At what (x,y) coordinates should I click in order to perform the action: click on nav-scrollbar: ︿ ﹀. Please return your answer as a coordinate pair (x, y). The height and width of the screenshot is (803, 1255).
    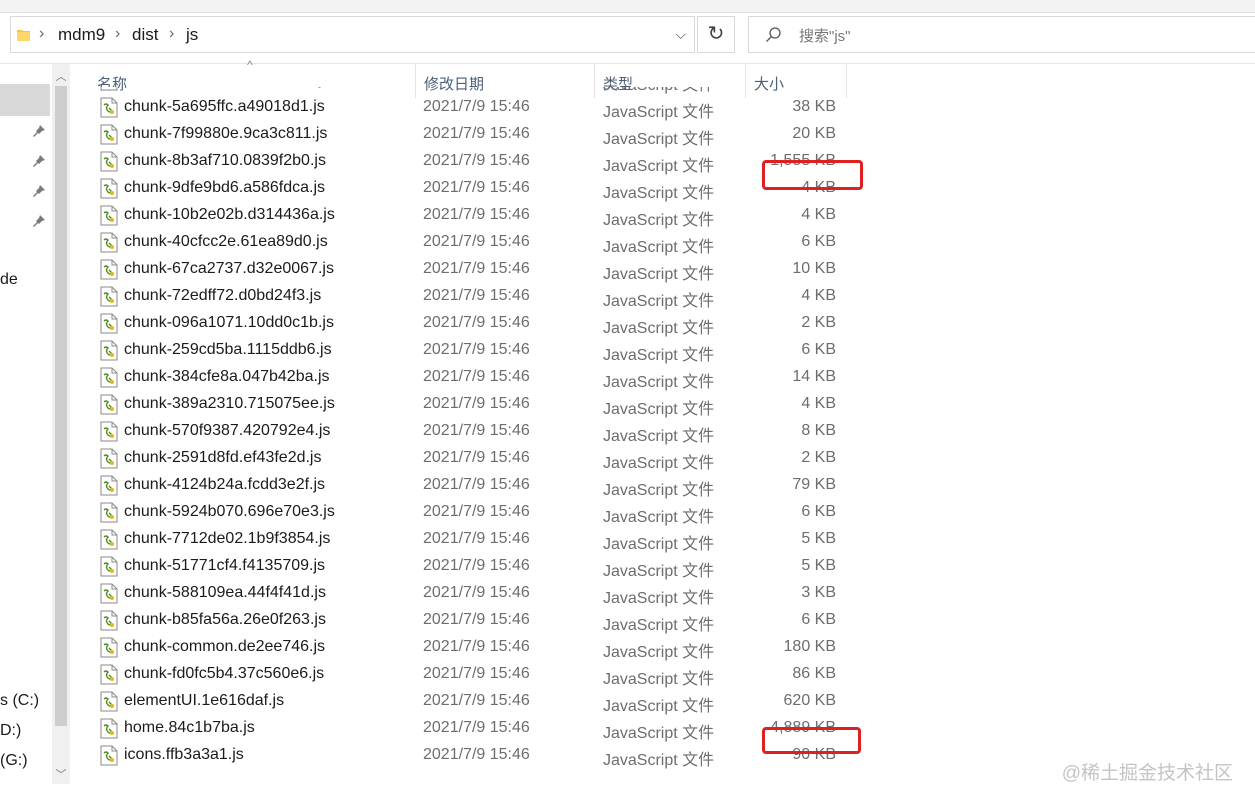
    Looking at the image, I should click on (61, 424).